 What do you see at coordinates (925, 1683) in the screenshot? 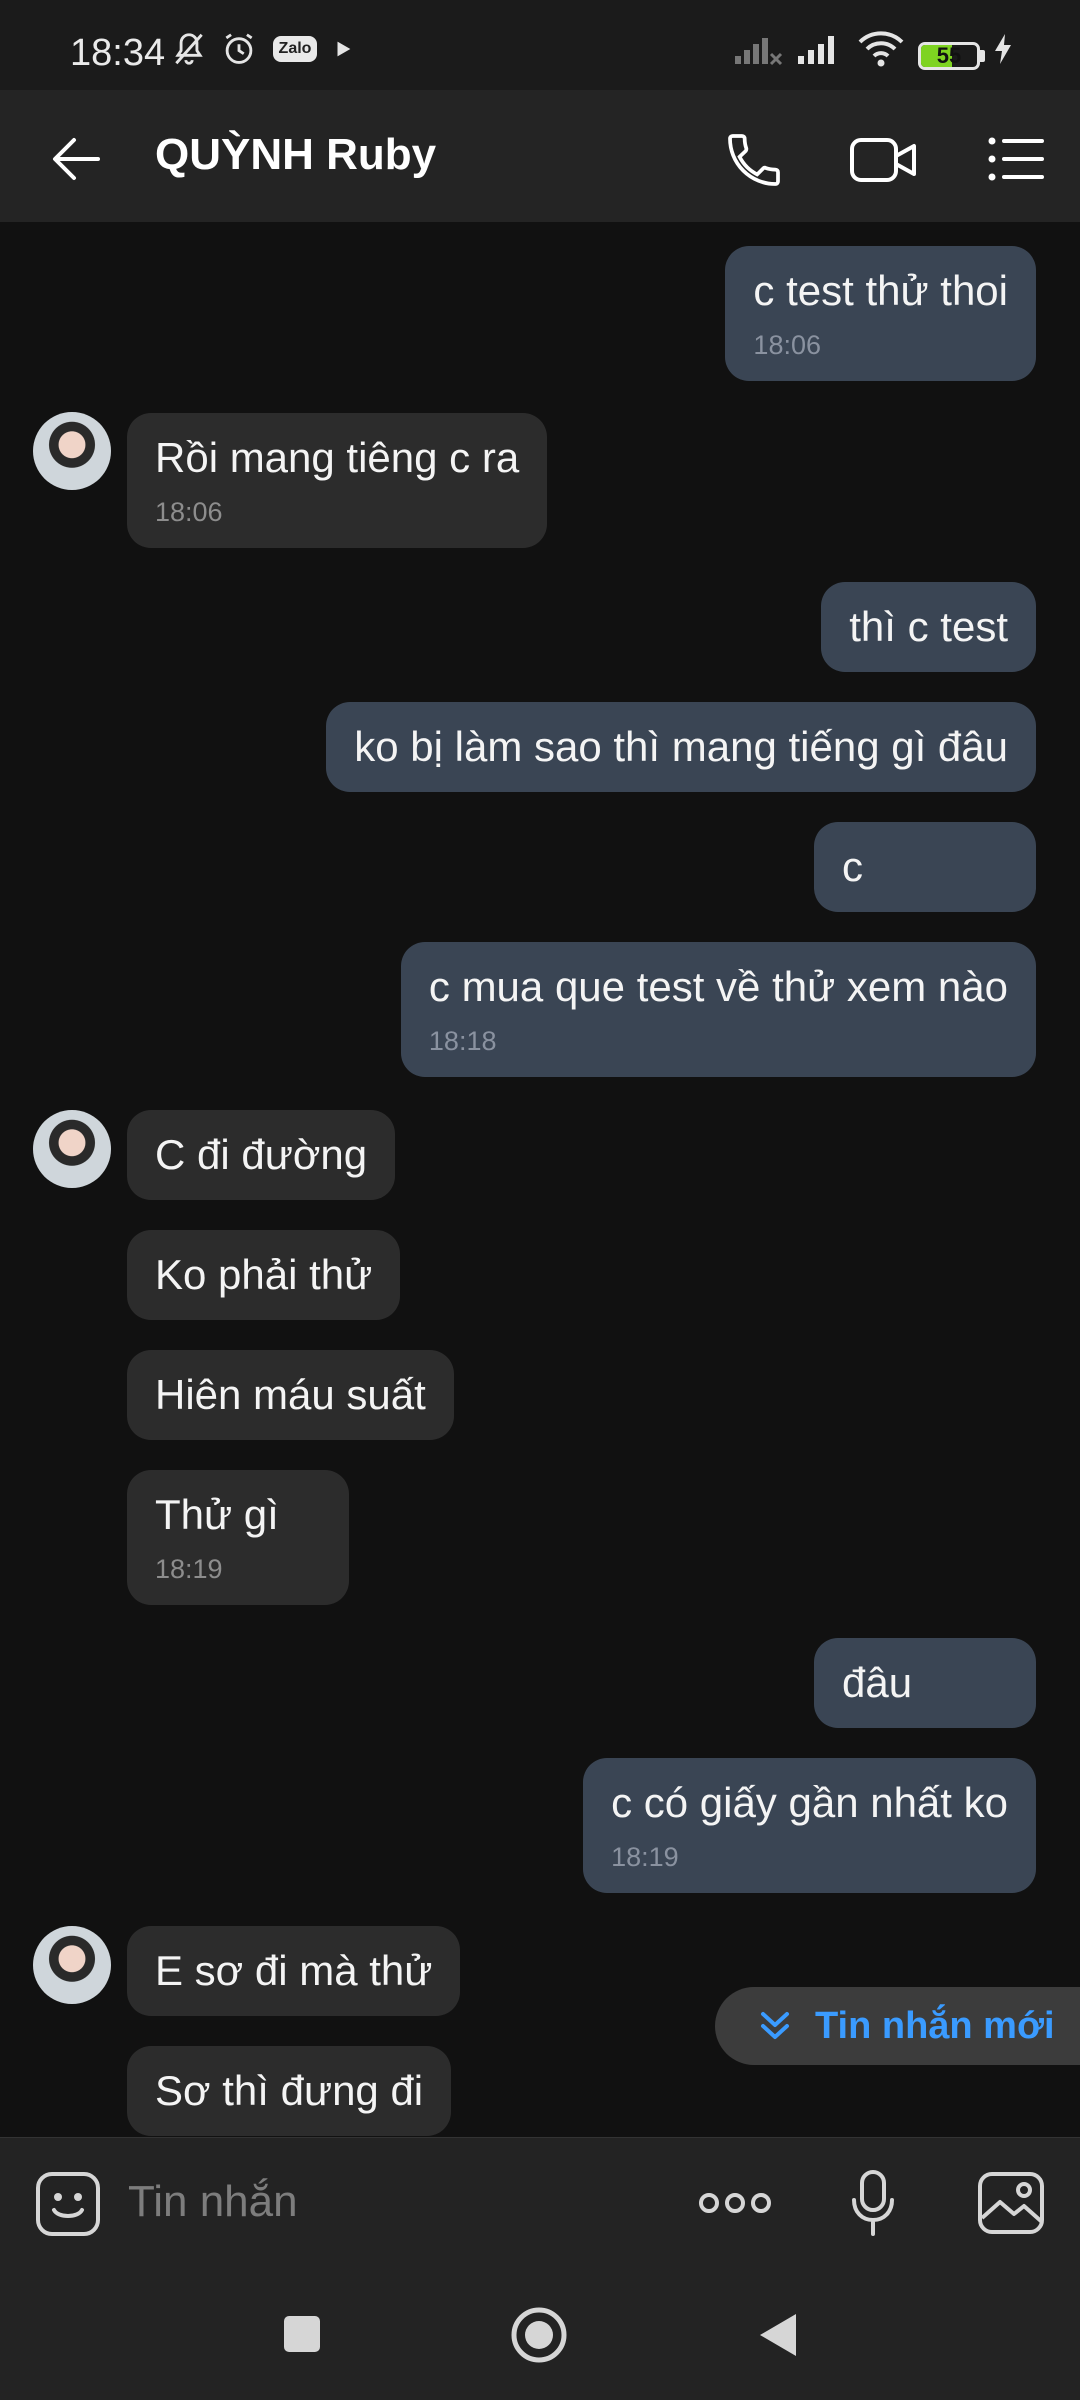
I see `message-bubble-outgoing: đâu` at bounding box center [925, 1683].